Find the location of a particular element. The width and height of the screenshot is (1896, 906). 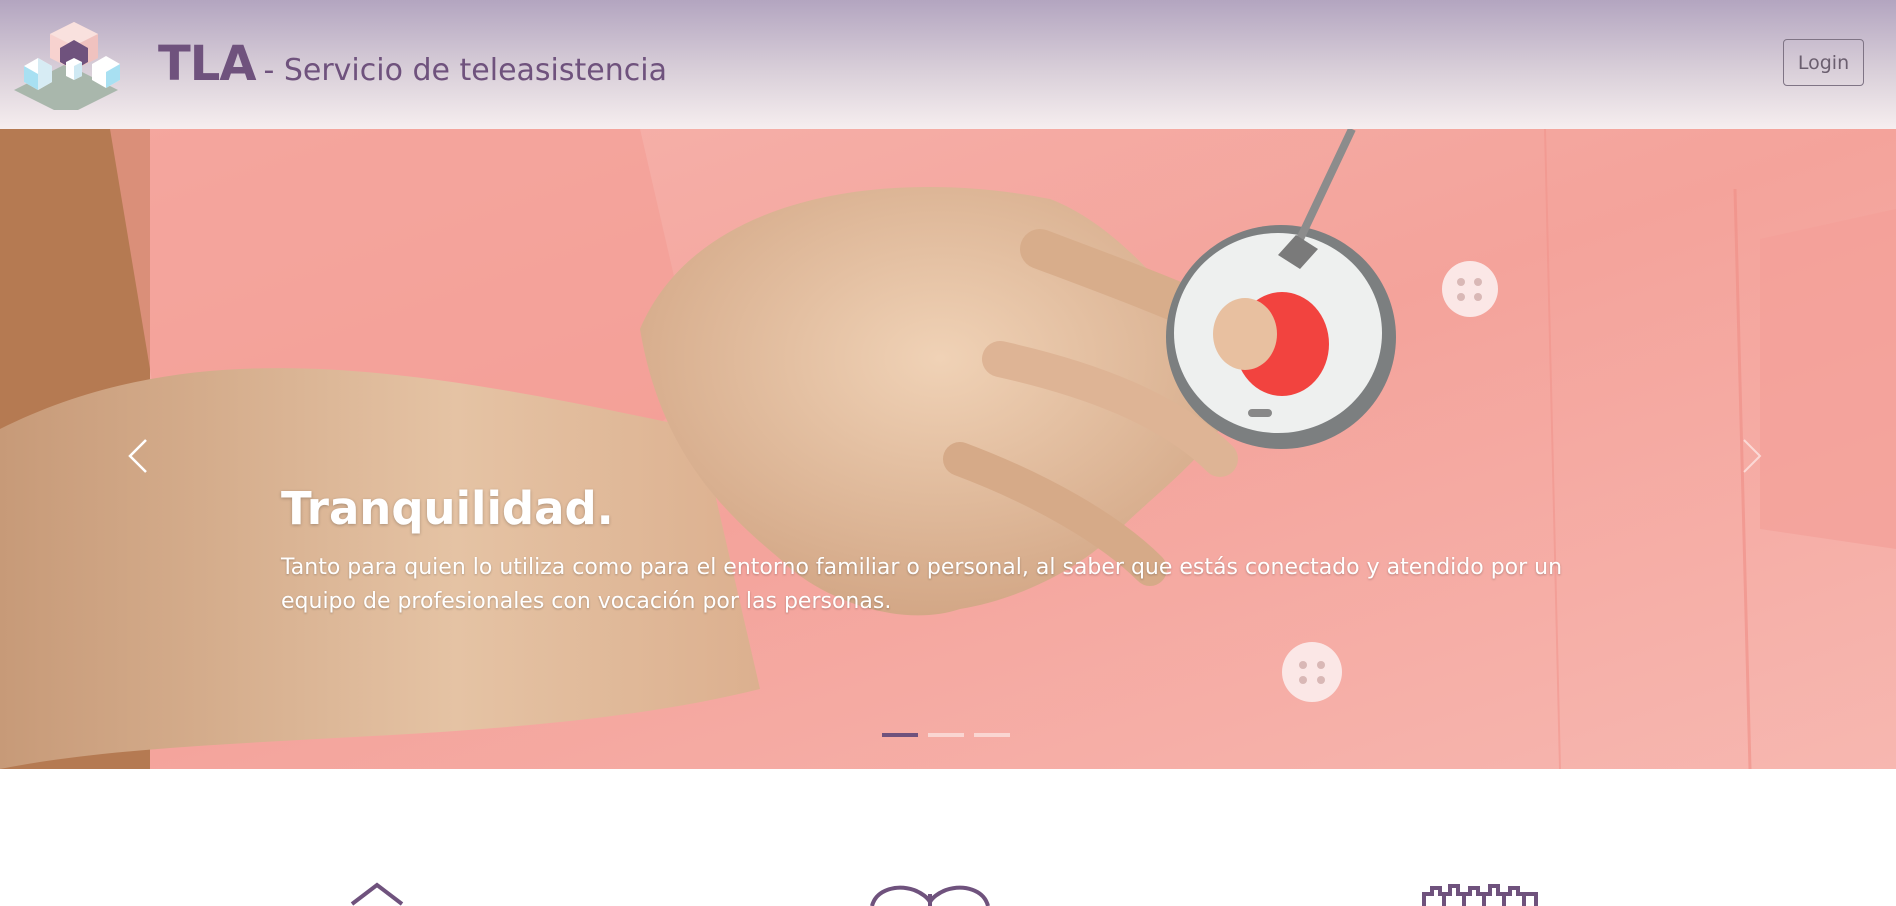

brand: TLA - Servicio de teleasistencia is located at coordinates (412, 66).